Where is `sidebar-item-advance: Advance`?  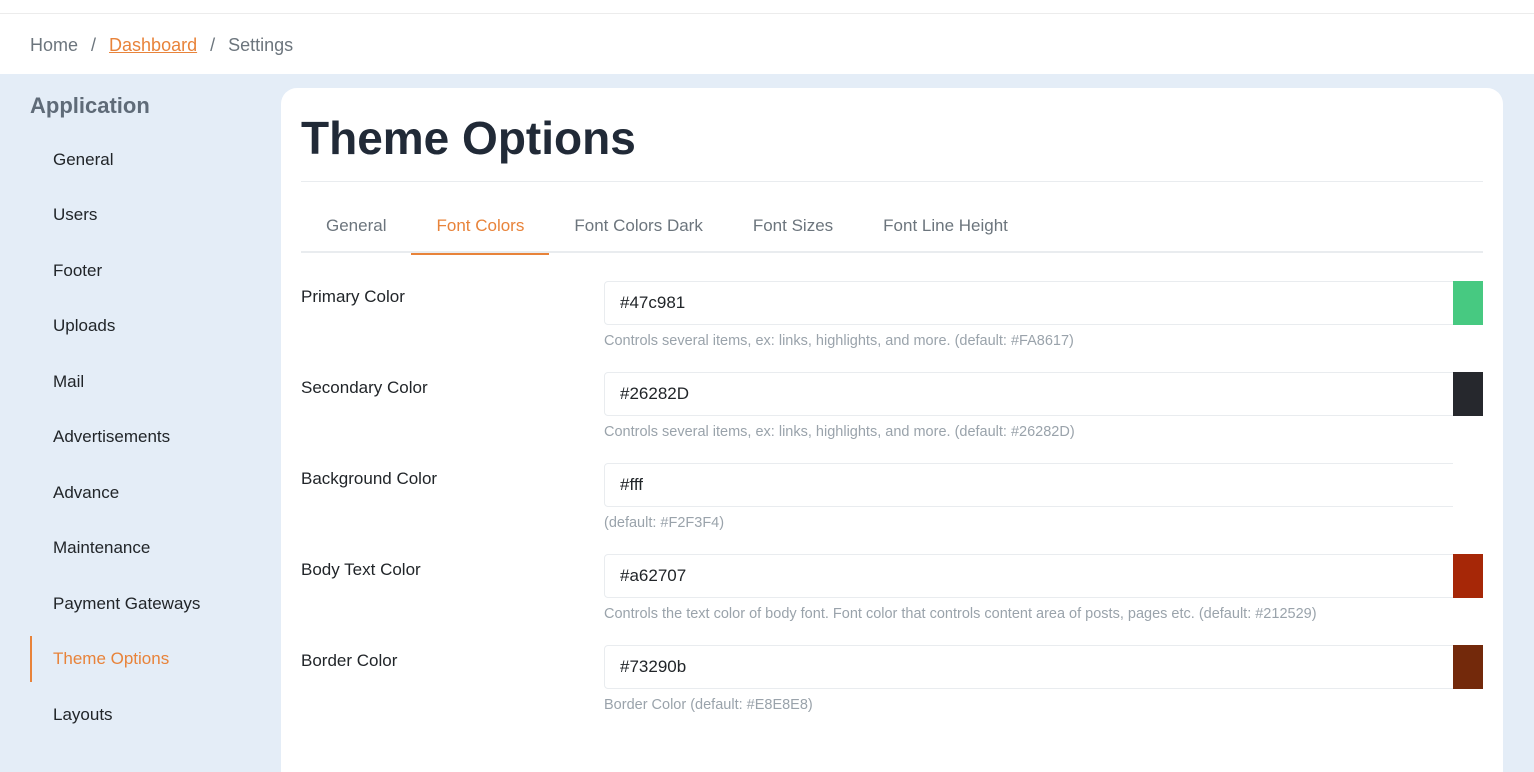 sidebar-item-advance: Advance is located at coordinates (145, 493).